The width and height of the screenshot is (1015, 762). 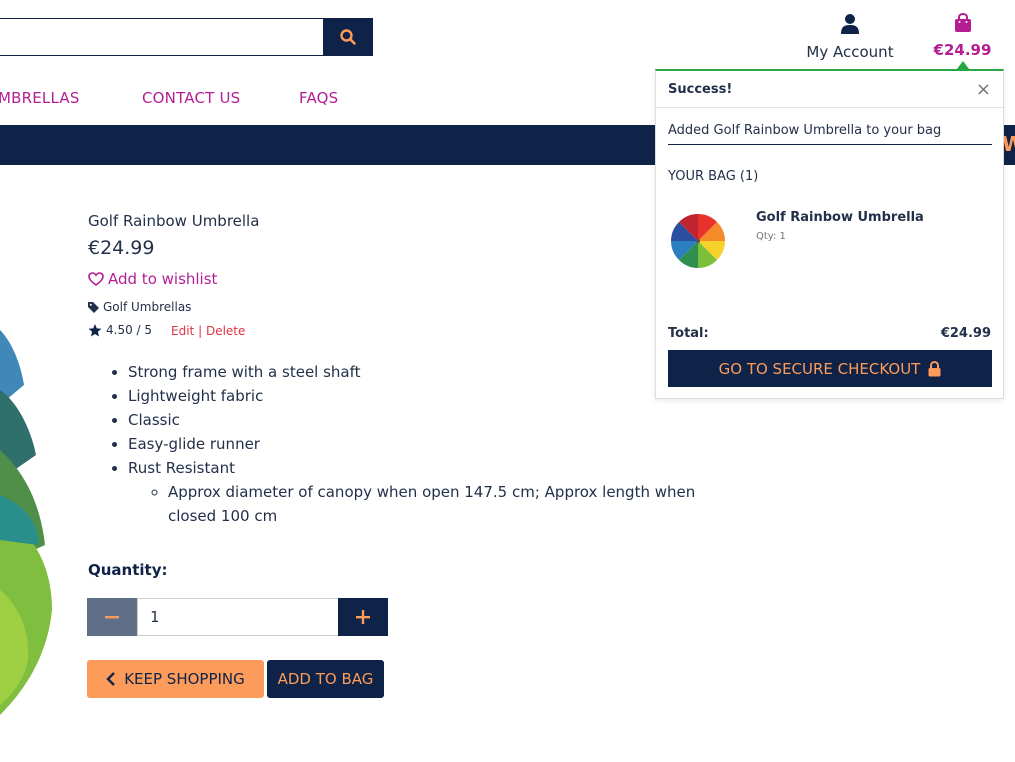 What do you see at coordinates (413, 372) in the screenshot?
I see `feature-item: Strong frame with a steel shaft` at bounding box center [413, 372].